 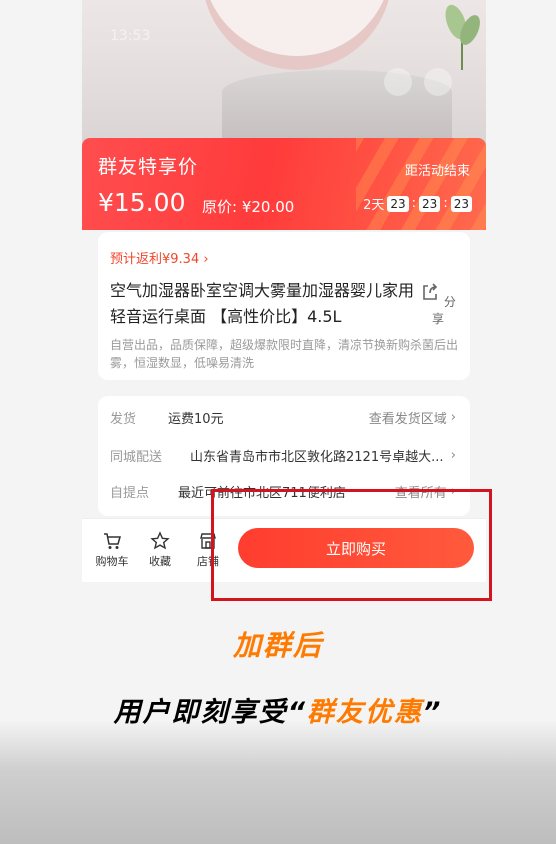 What do you see at coordinates (277, 645) in the screenshot?
I see `caption-line-1: 加群后` at bounding box center [277, 645].